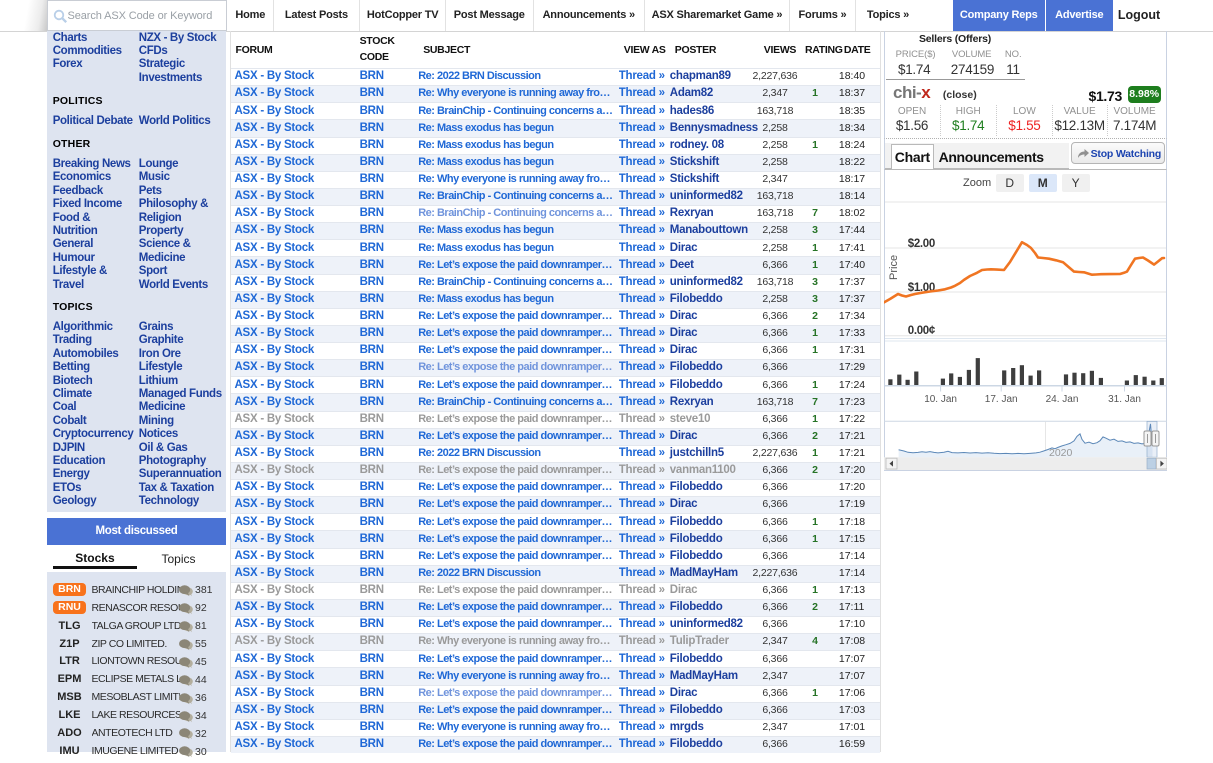 The image size is (1213, 763). Describe the element at coordinates (894, 267) in the screenshot. I see `svg-text: Price` at that location.